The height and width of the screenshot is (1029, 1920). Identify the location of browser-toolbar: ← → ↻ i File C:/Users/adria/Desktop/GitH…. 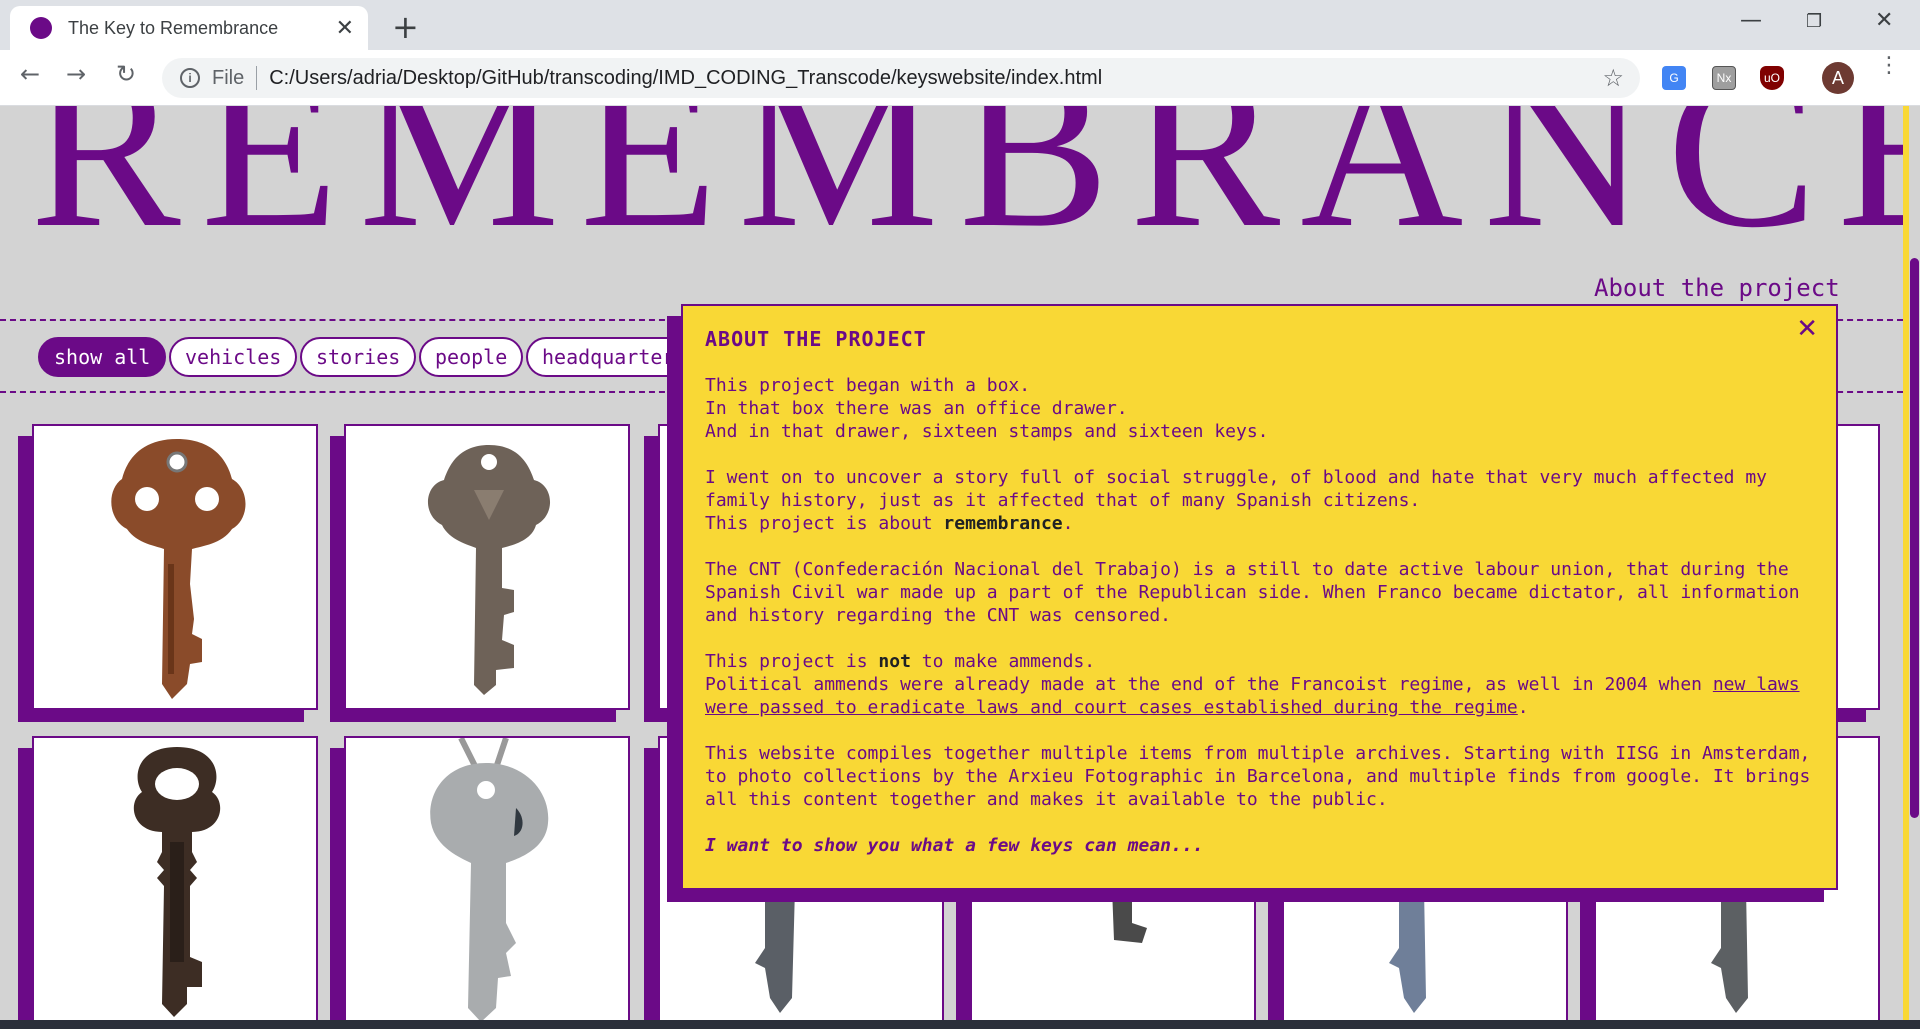
(960, 78).